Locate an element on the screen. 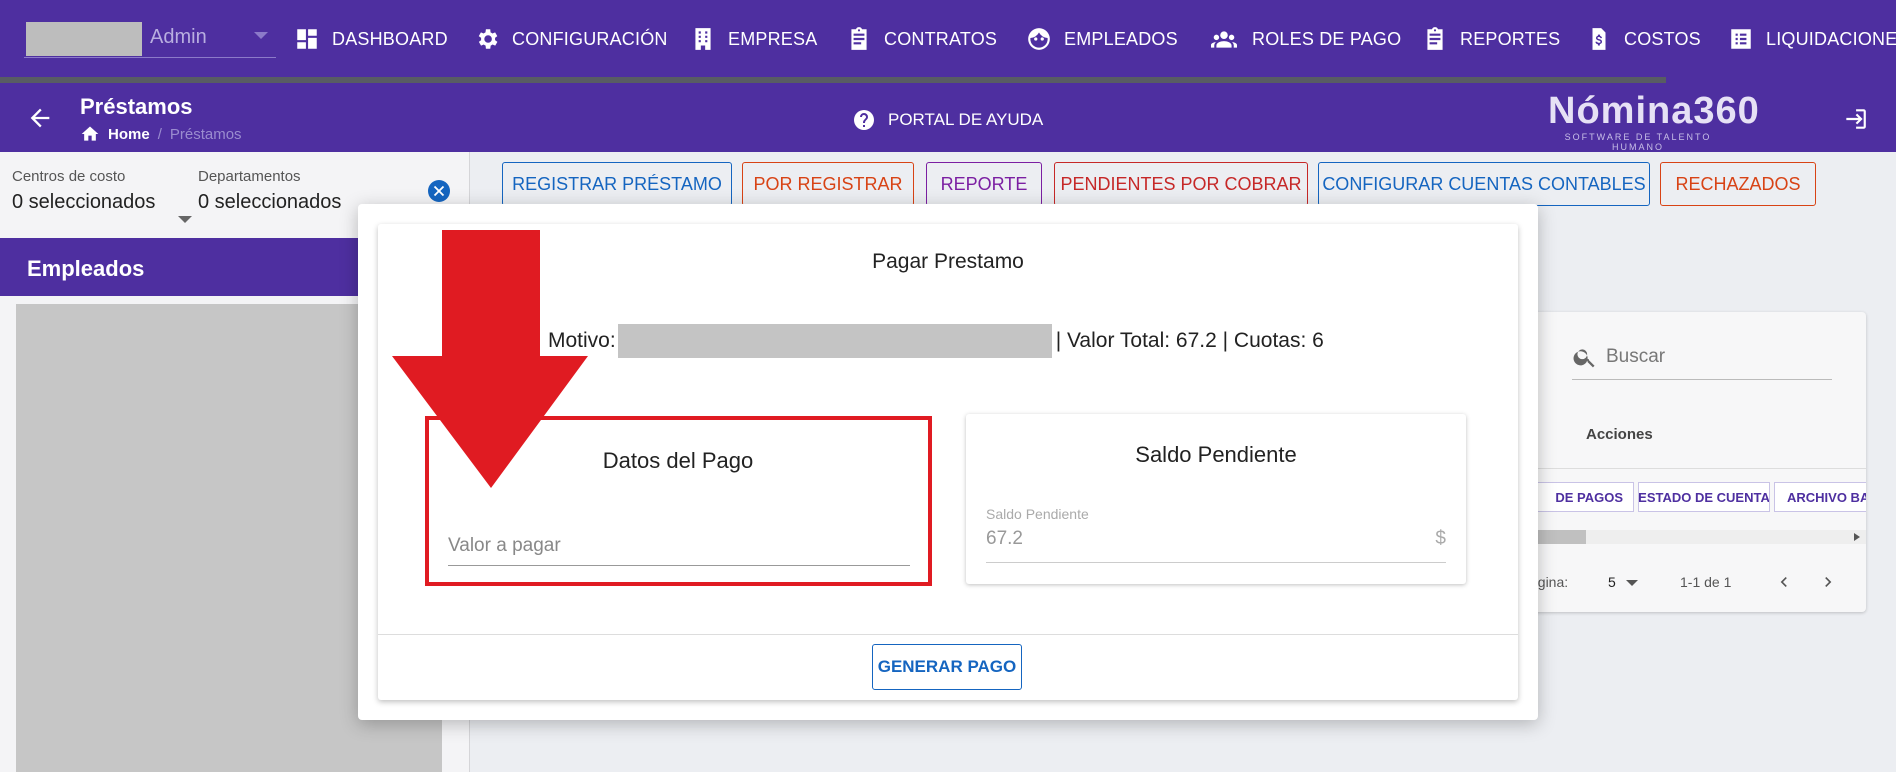 The image size is (1896, 772). register-loan-button: REGISTRAR PRÉSTAMO is located at coordinates (617, 184).